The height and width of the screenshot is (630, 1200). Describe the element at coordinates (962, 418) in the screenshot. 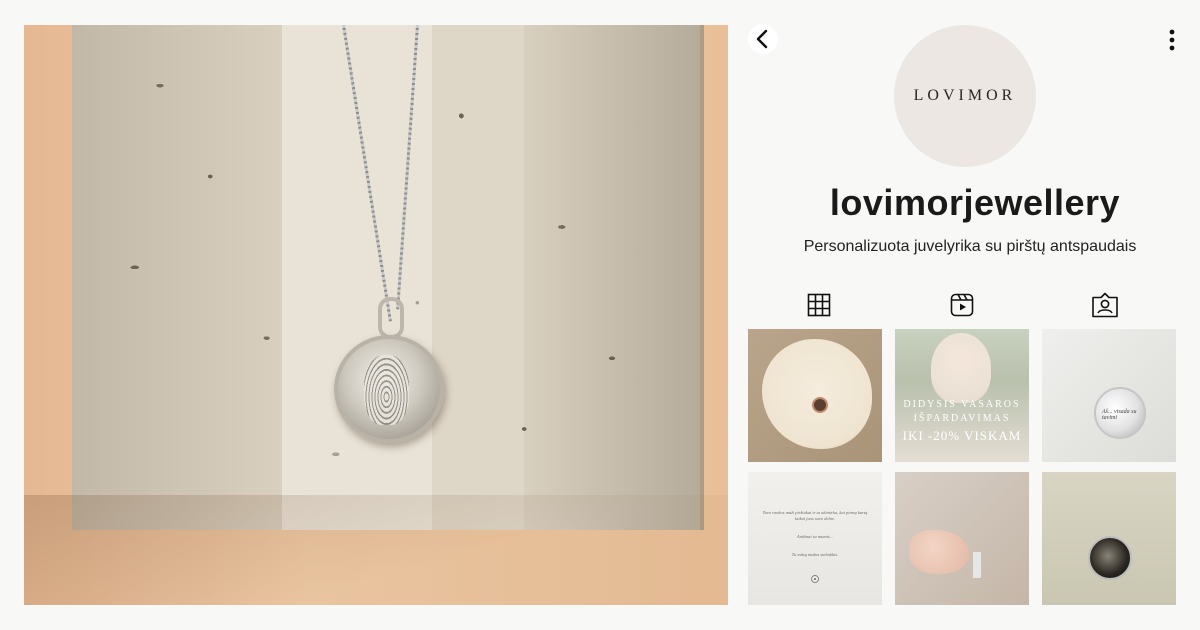

I see `post-caption-line: IŠPARDAVIMAS` at that location.